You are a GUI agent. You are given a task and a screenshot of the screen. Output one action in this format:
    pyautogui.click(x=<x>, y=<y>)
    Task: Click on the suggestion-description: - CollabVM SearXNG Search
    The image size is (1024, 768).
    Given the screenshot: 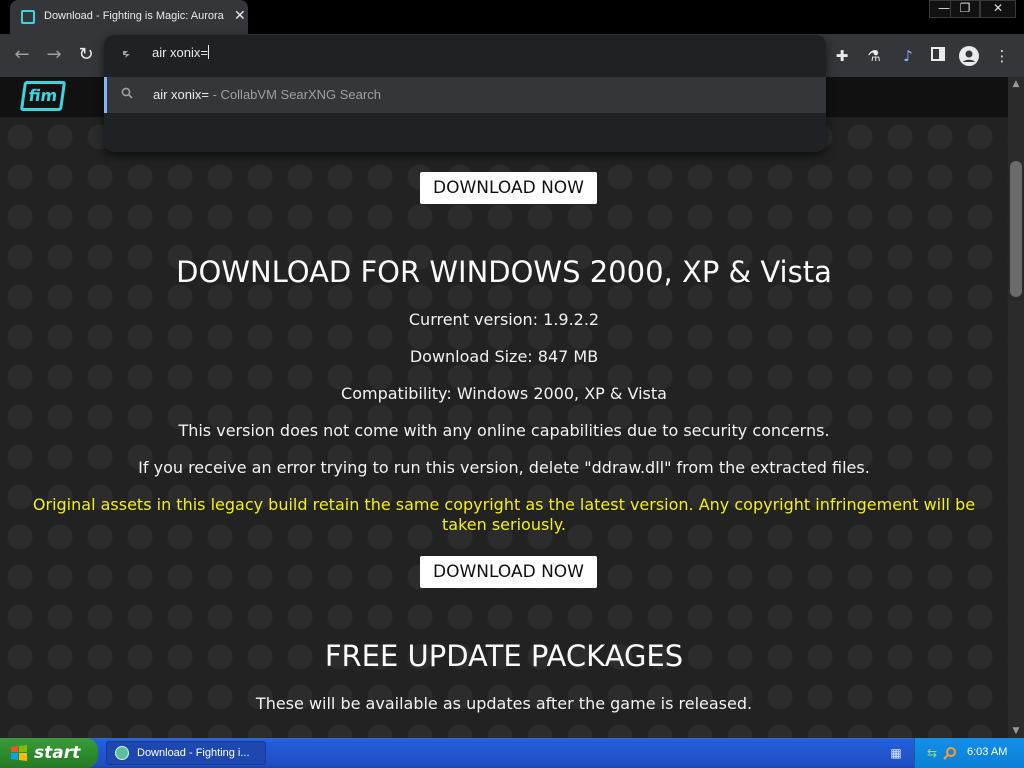 What is the action you would take?
    pyautogui.click(x=295, y=94)
    